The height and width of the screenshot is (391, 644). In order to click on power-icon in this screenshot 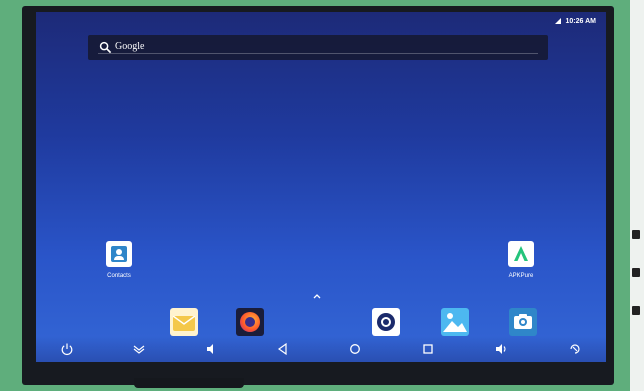, I will do `click(67, 349)`.